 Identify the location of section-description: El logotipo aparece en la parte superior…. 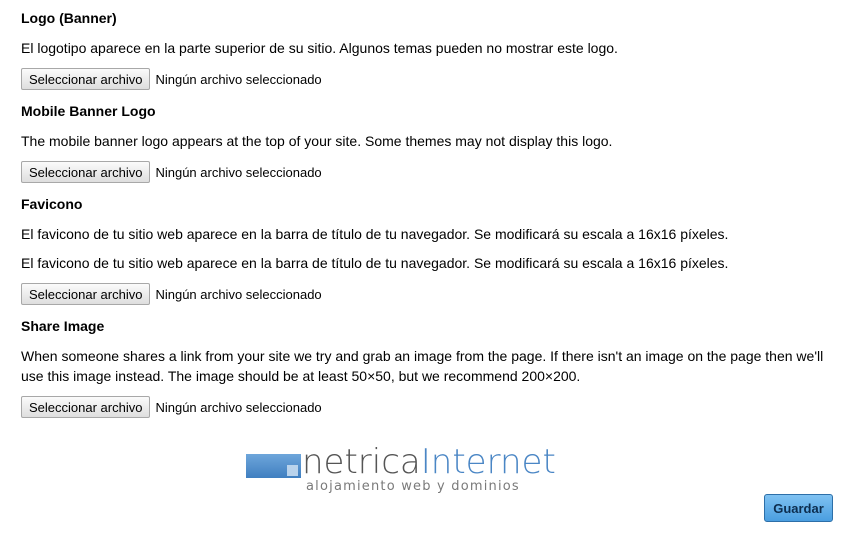
(319, 48).